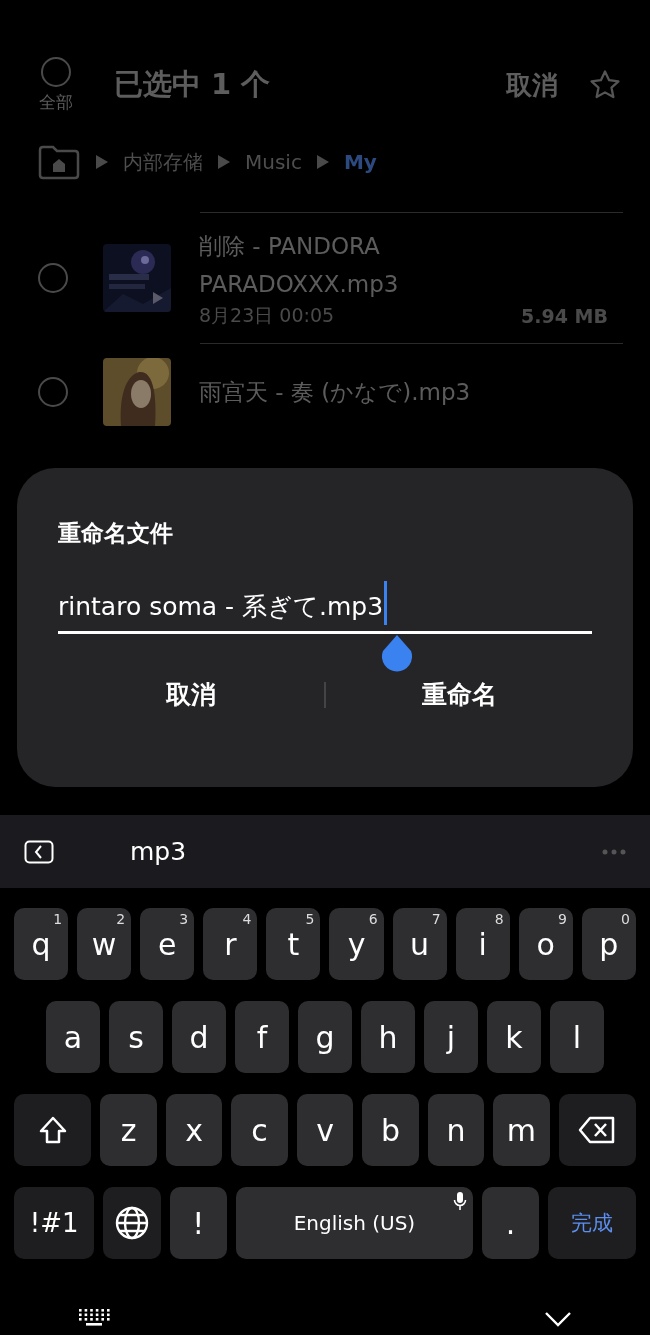 Image resolution: width=650 pixels, height=1335 pixels. What do you see at coordinates (325, 606) in the screenshot?
I see `file-name-input: rintaro soma - 系ぎて.mp3` at bounding box center [325, 606].